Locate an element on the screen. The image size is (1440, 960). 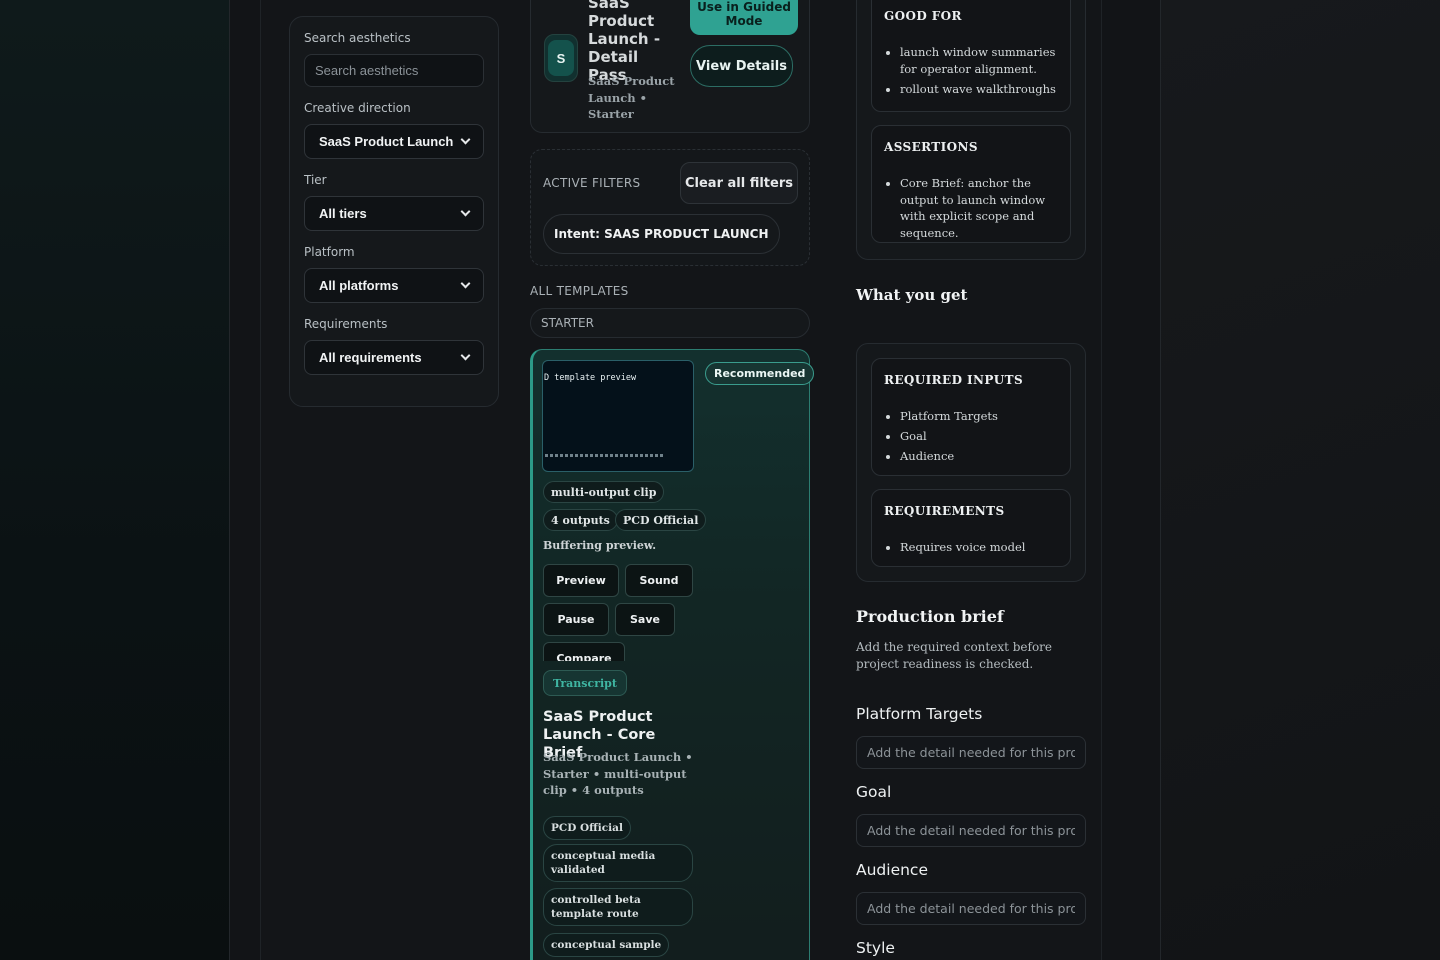
preview-progress-line is located at coordinates (605, 455).